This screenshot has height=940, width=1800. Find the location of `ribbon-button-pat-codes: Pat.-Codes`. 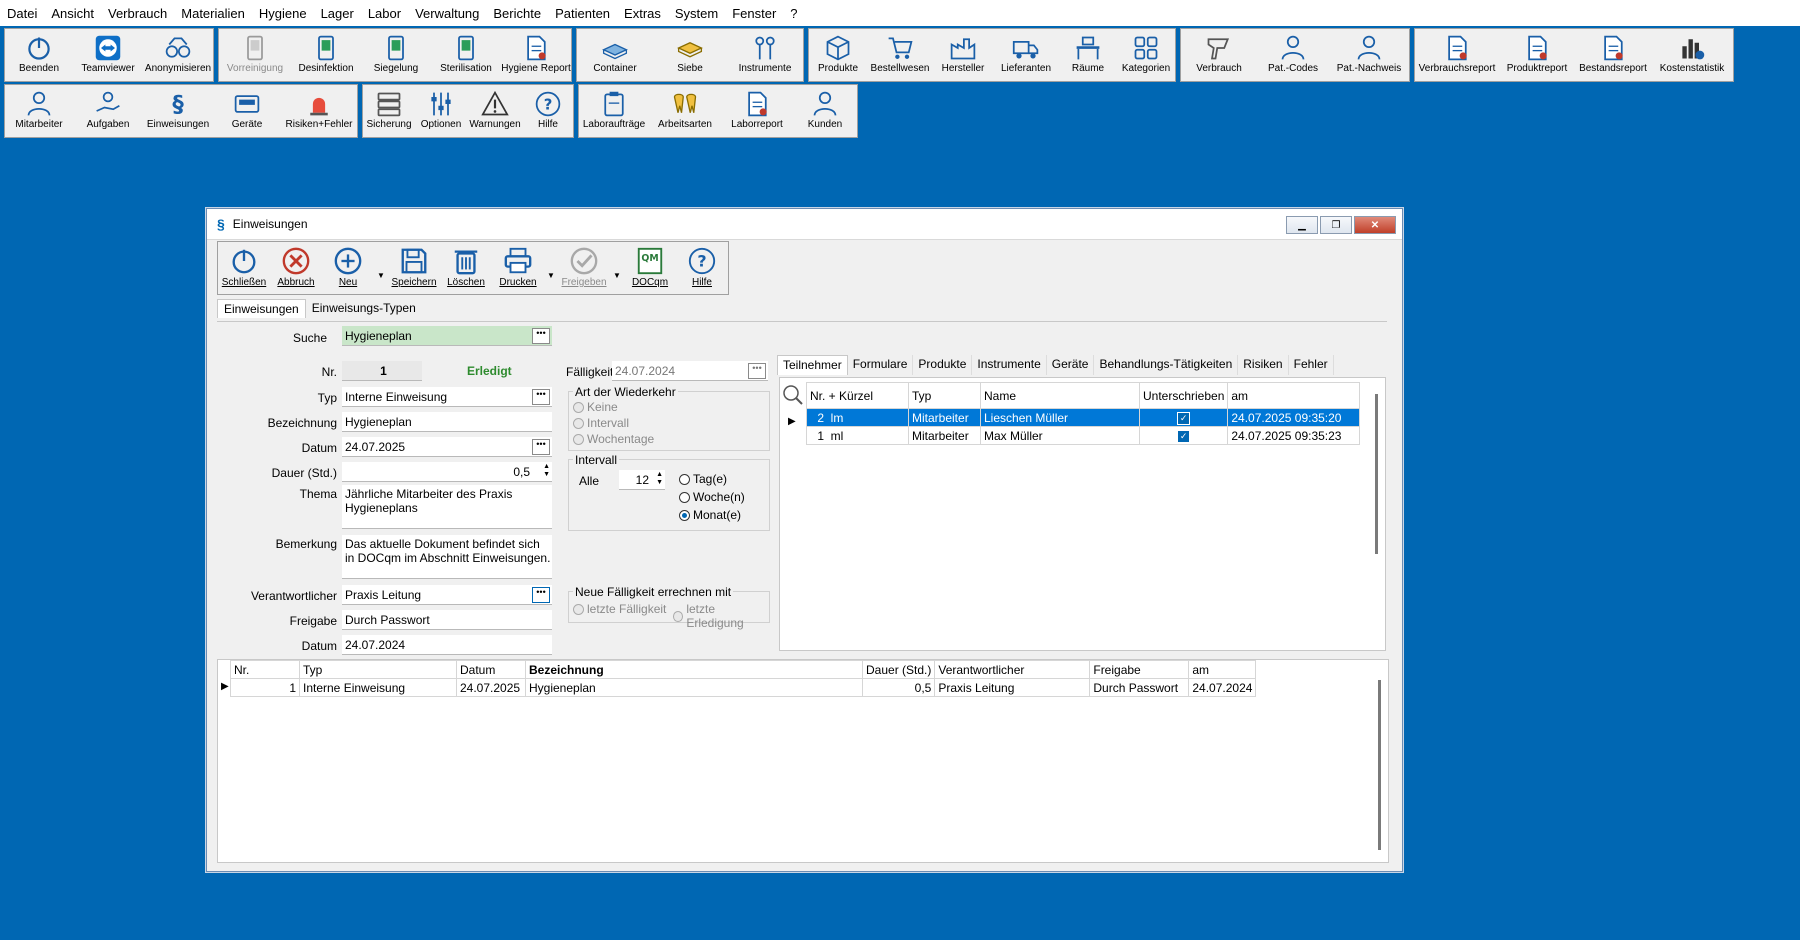

ribbon-button-pat-codes: Pat.-Codes is located at coordinates (1293, 55).